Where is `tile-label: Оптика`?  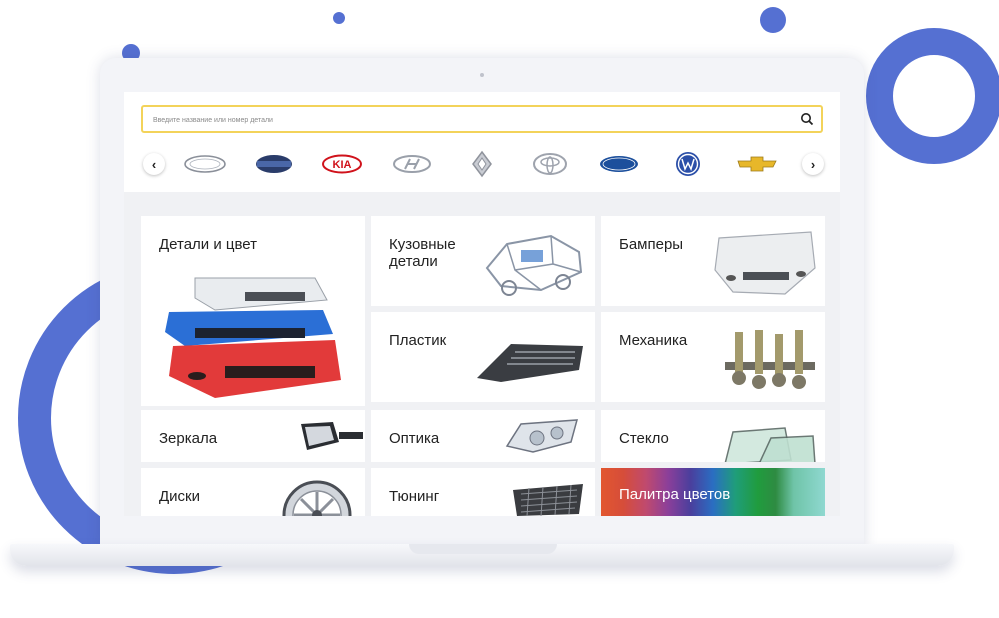
tile-label: Оптика is located at coordinates (414, 438).